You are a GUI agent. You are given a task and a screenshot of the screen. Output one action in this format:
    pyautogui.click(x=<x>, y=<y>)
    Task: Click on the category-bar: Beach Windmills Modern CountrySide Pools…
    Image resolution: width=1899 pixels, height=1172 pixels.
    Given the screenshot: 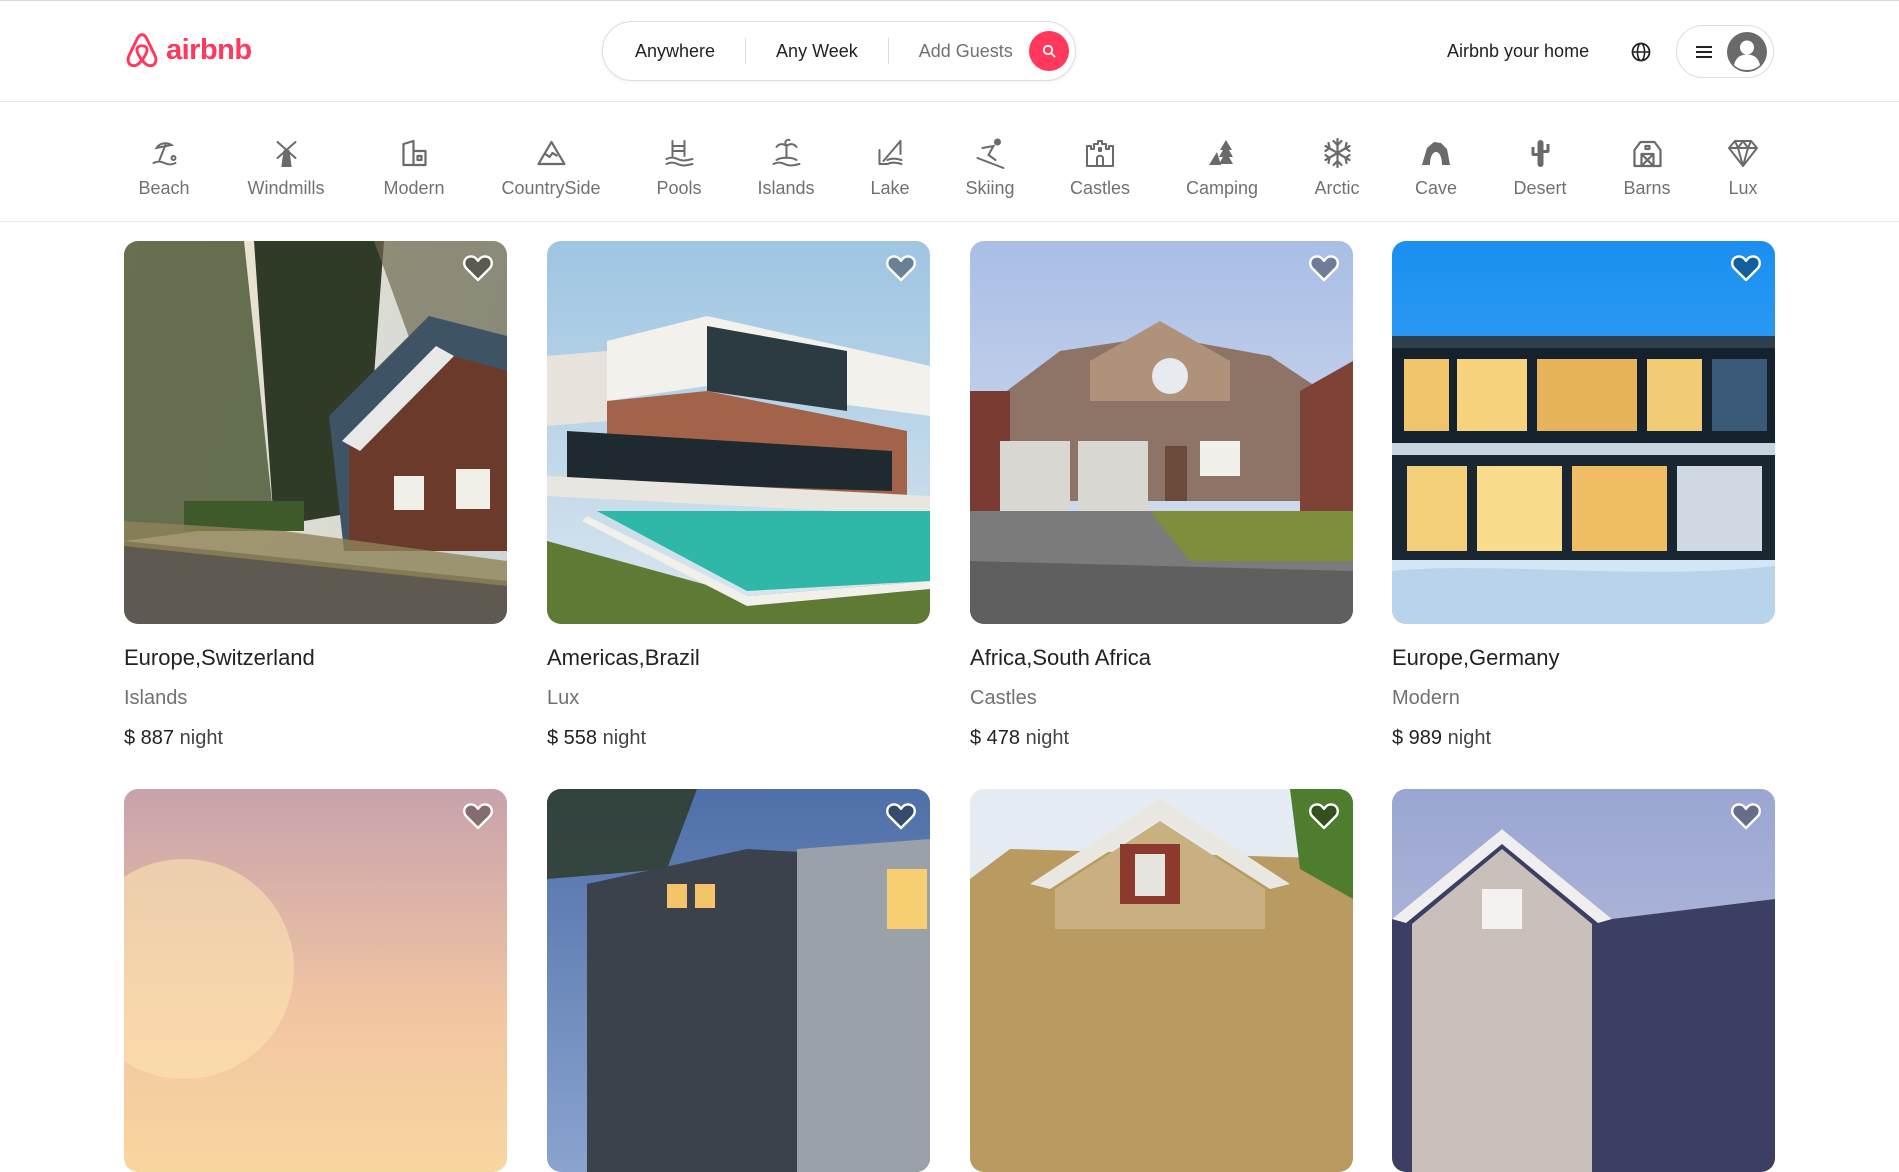 What is the action you would take?
    pyautogui.click(x=949, y=162)
    